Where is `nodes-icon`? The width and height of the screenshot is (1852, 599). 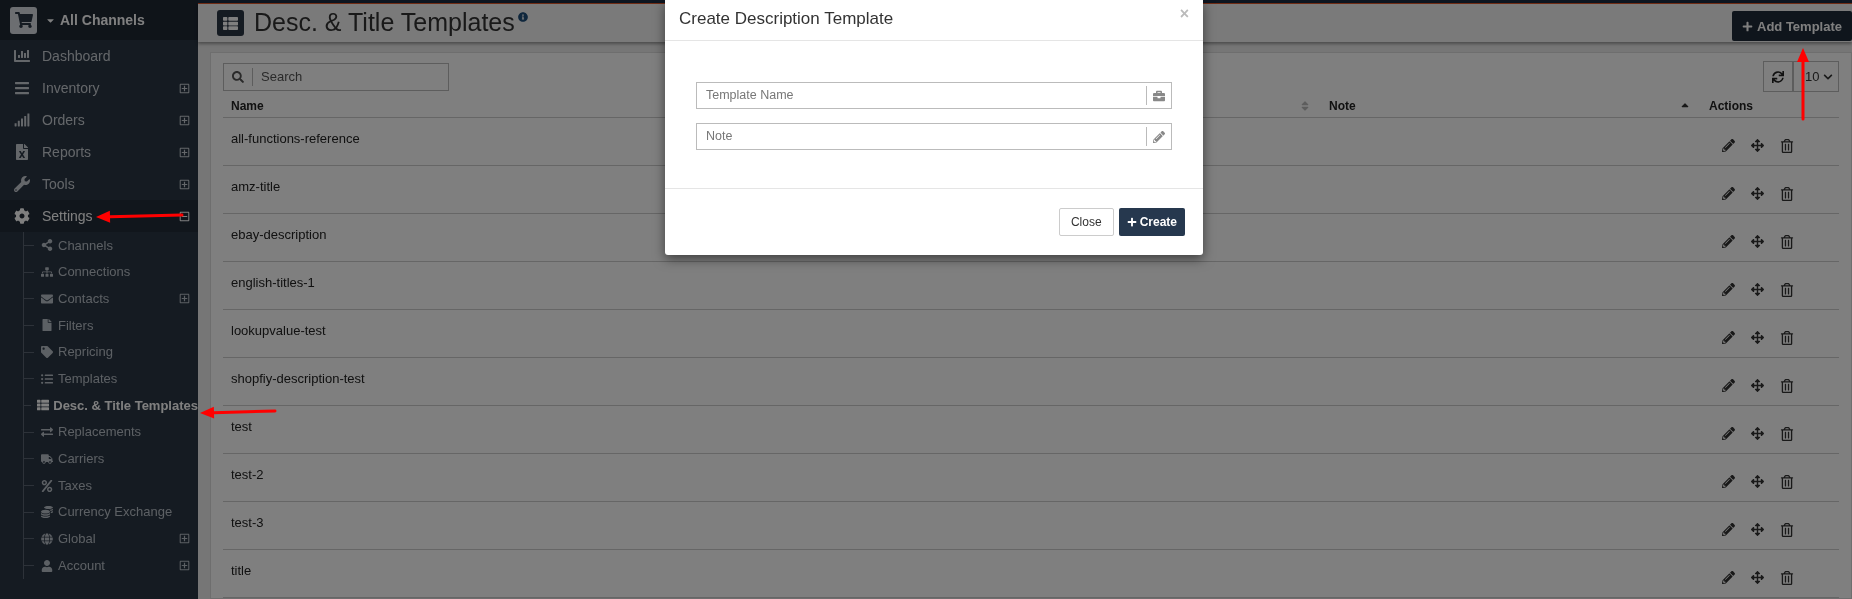 nodes-icon is located at coordinates (47, 245).